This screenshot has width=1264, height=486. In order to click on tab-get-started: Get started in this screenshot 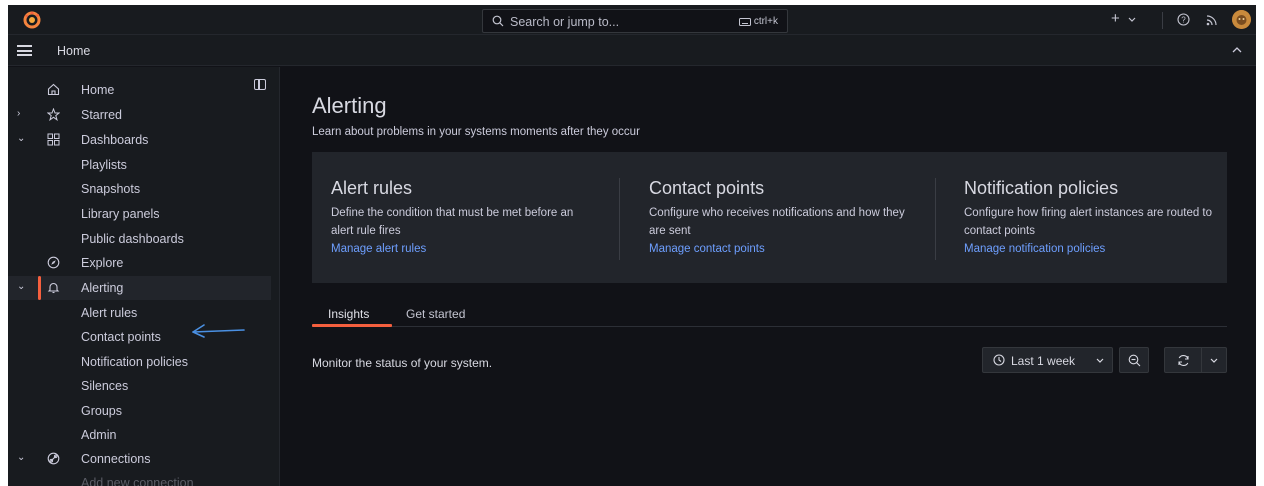, I will do `click(435, 314)`.